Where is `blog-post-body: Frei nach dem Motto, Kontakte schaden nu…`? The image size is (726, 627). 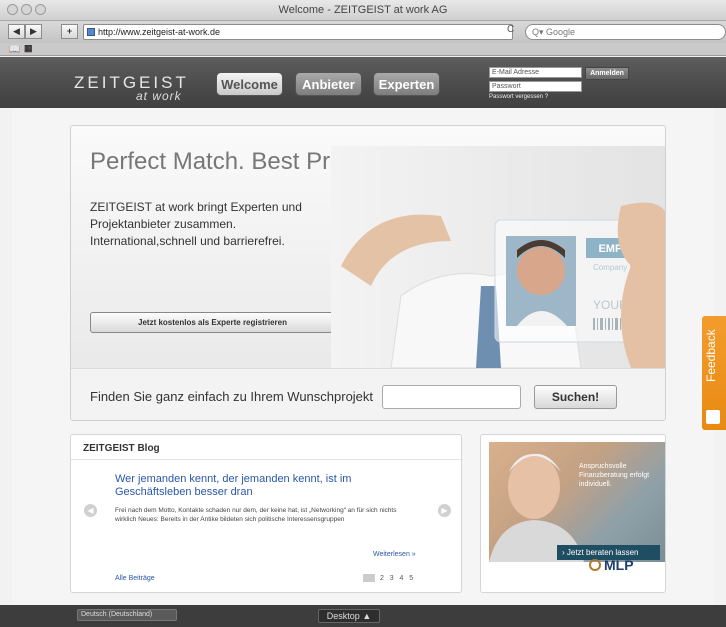 blog-post-body: Frei nach dem Motto, Kontakte schaden nu… is located at coordinates (256, 515).